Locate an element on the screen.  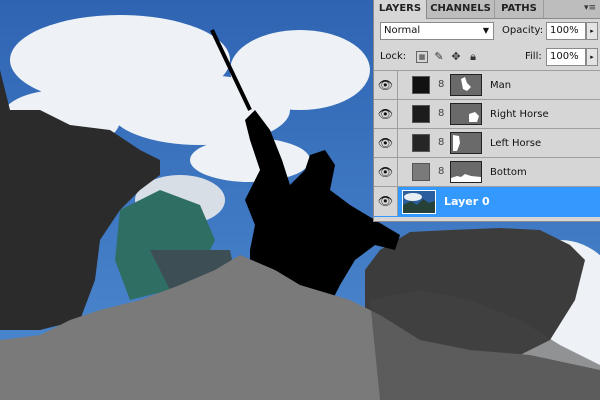
opacity-field: 100% is located at coordinates (566, 31).